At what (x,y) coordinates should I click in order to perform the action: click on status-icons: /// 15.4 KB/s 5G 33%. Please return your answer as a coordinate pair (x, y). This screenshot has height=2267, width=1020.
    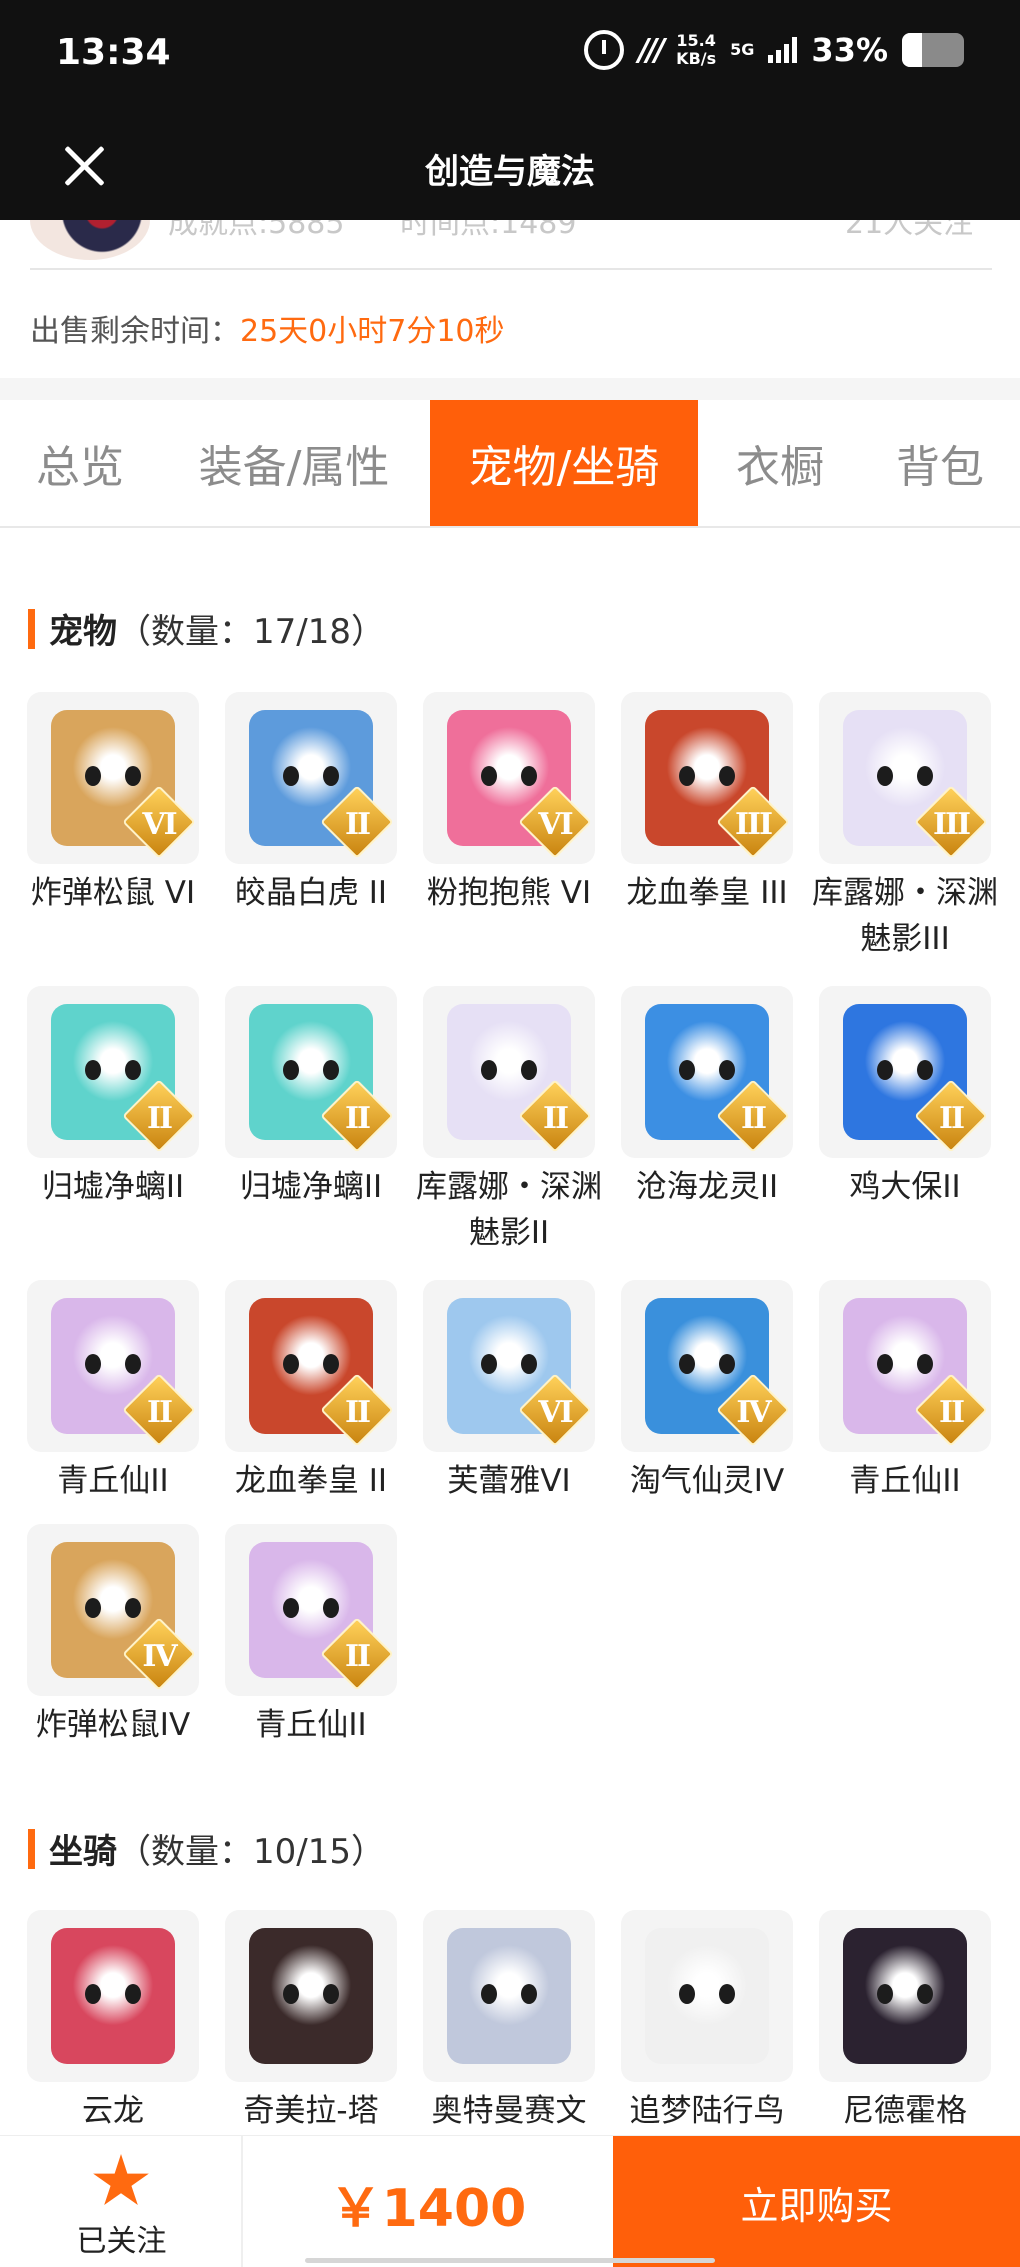
    Looking at the image, I should click on (774, 50).